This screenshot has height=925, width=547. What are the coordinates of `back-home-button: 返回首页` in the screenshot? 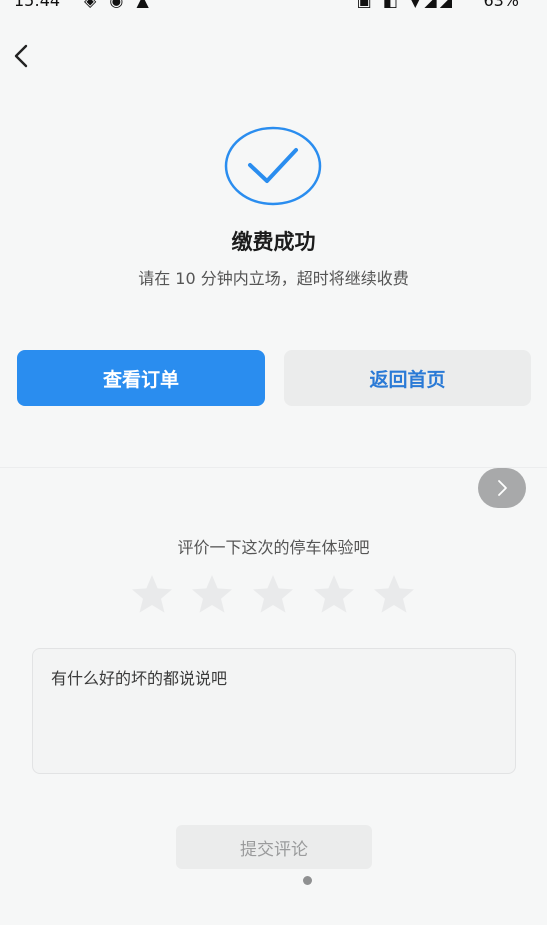 It's located at (407, 378).